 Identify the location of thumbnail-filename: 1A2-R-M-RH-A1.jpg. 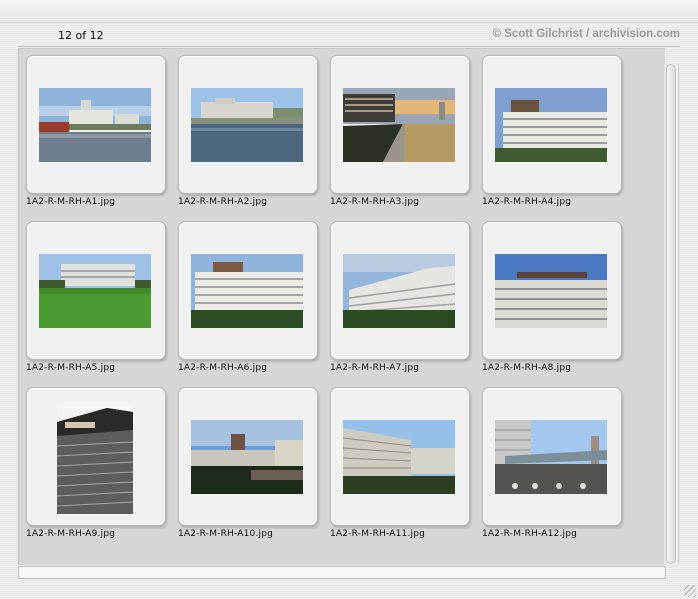
(71, 202).